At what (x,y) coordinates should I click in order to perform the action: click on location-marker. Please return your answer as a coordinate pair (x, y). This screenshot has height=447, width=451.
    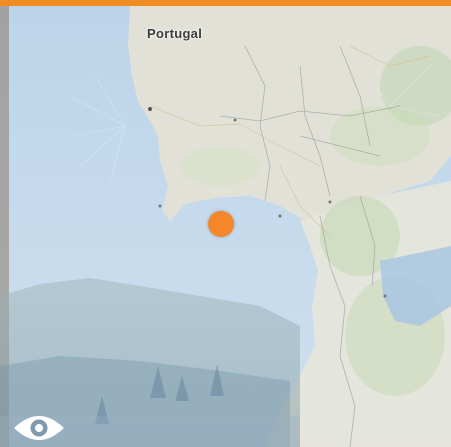
    Looking at the image, I should click on (221, 224).